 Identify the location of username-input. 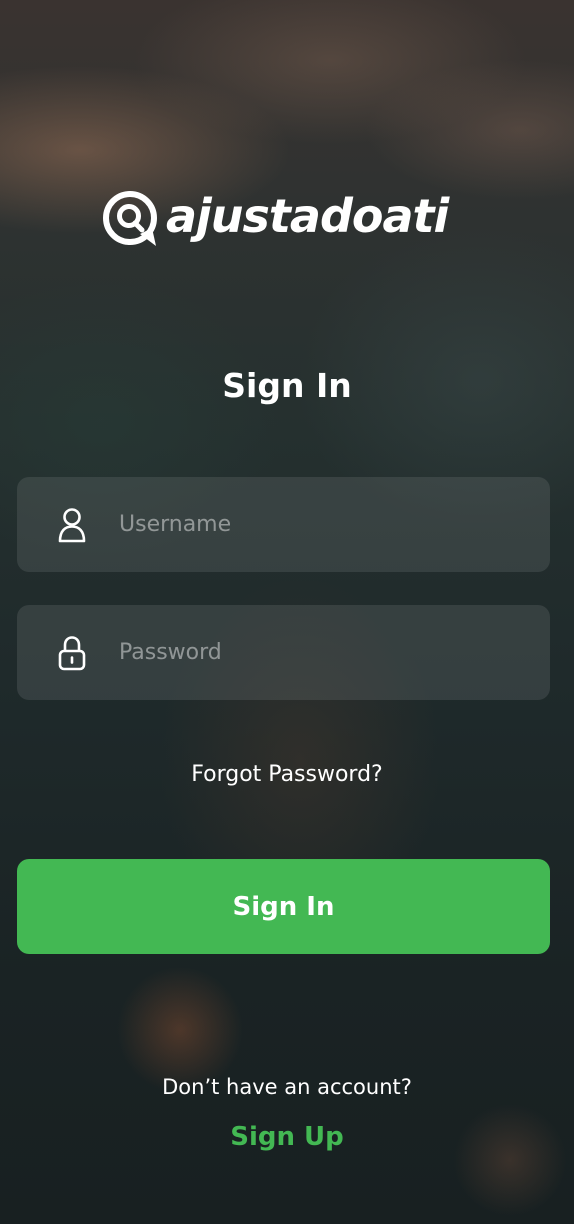
(309, 524).